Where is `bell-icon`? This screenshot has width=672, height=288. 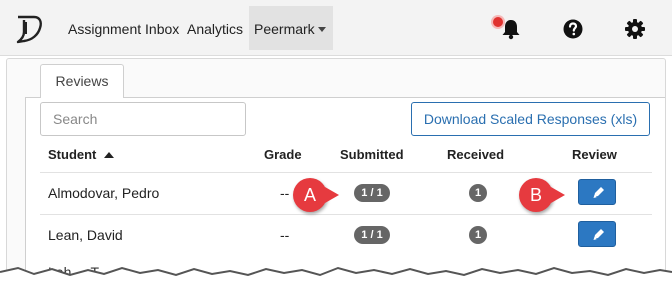 bell-icon is located at coordinates (511, 29).